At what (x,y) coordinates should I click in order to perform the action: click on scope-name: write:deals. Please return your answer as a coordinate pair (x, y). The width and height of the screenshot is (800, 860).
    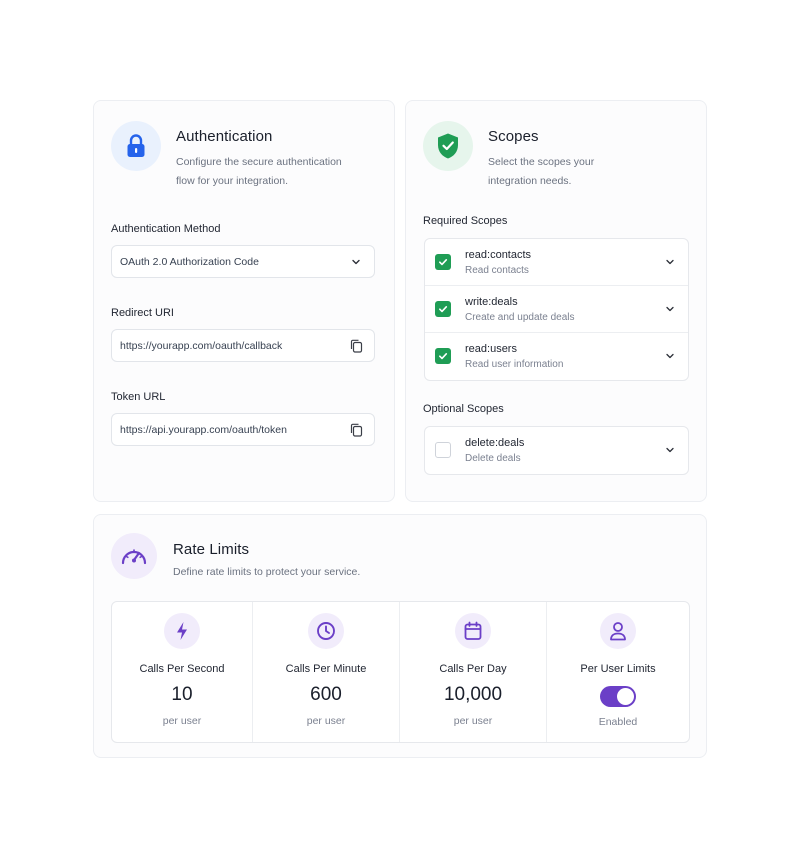
    Looking at the image, I should click on (491, 302).